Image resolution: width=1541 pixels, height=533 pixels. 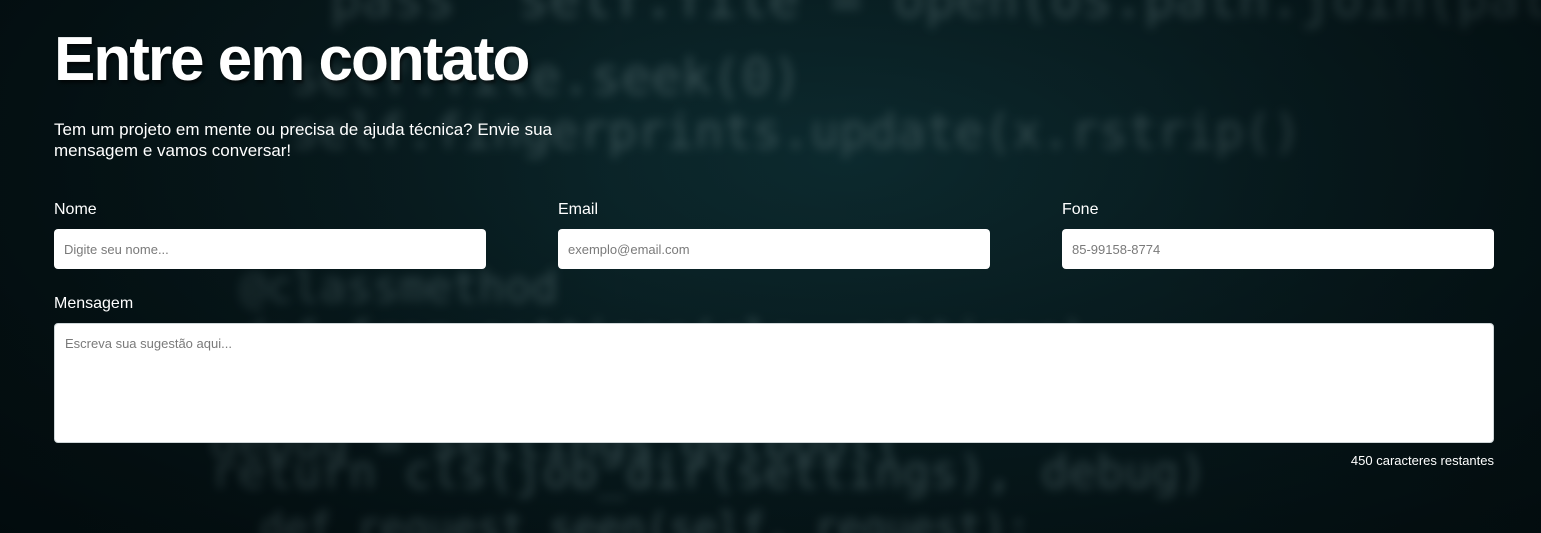 I want to click on name-label: Nome, so click(x=75, y=209).